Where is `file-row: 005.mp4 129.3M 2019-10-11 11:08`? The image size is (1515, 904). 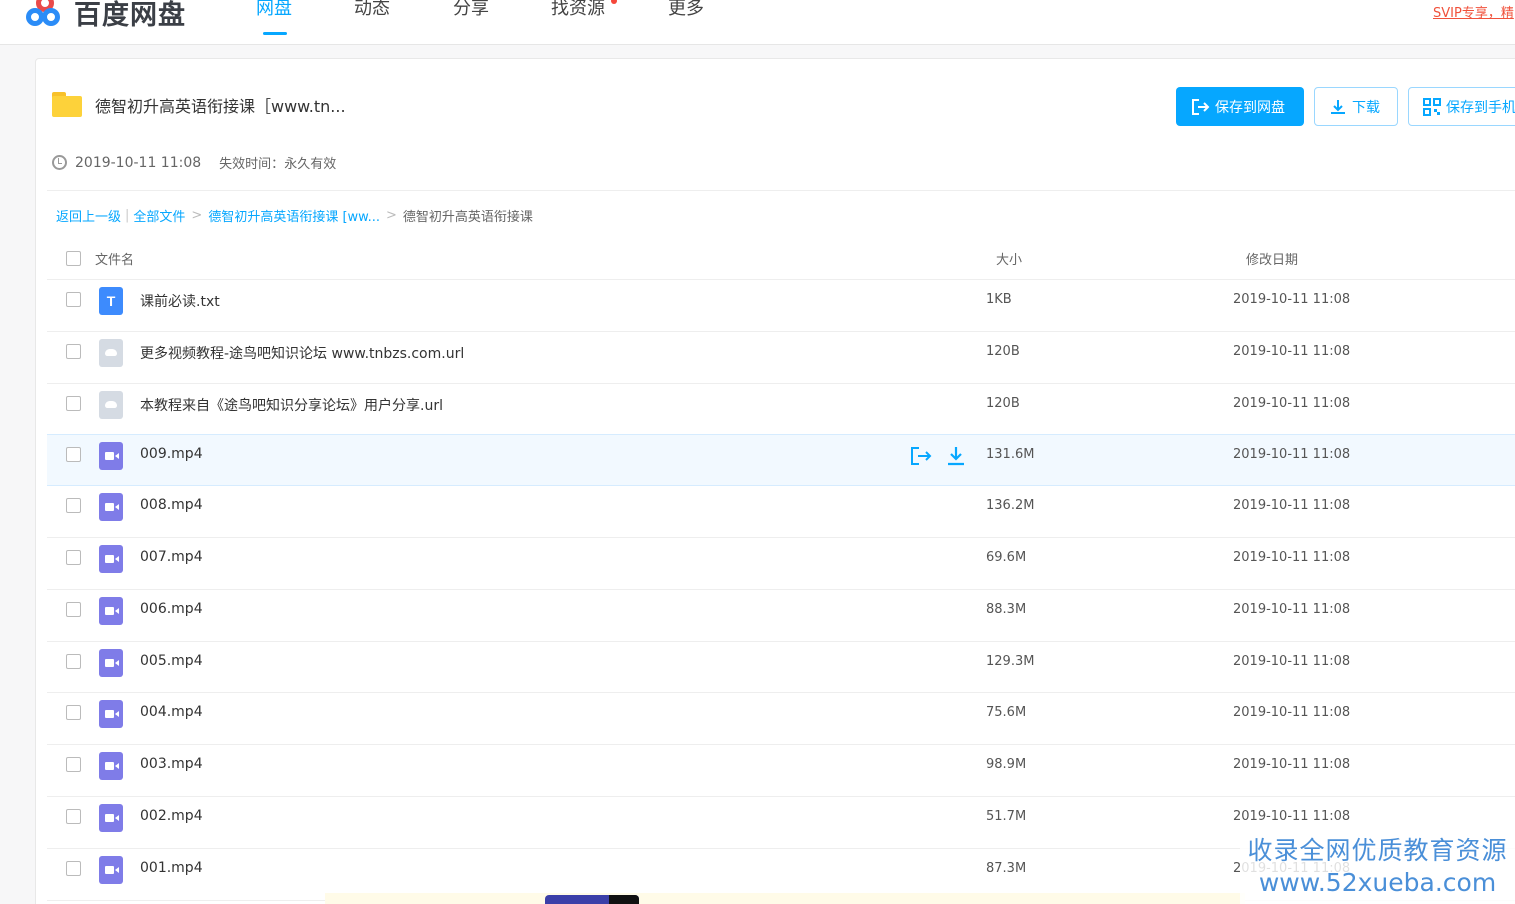
file-row: 005.mp4 129.3M 2019-10-11 11:08 is located at coordinates (781, 668).